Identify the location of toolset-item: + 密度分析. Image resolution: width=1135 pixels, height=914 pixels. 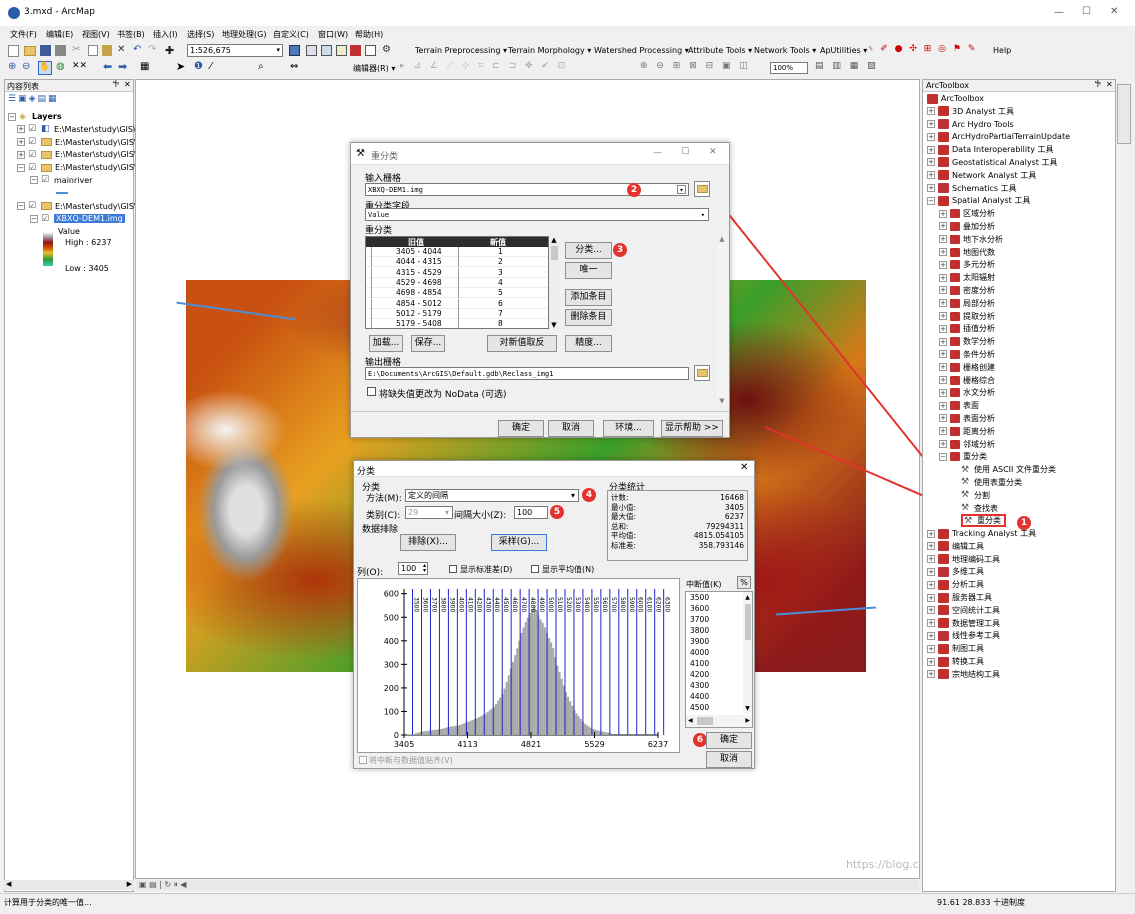
(998, 291).